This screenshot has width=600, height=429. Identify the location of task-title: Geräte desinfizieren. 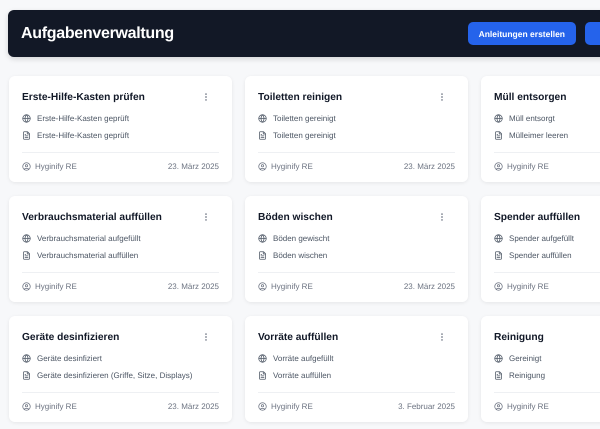
(71, 337).